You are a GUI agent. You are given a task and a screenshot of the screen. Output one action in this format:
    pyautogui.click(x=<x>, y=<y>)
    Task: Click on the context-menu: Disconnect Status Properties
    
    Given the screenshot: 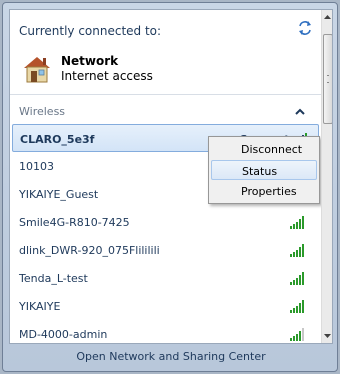 What is the action you would take?
    pyautogui.click(x=264, y=170)
    